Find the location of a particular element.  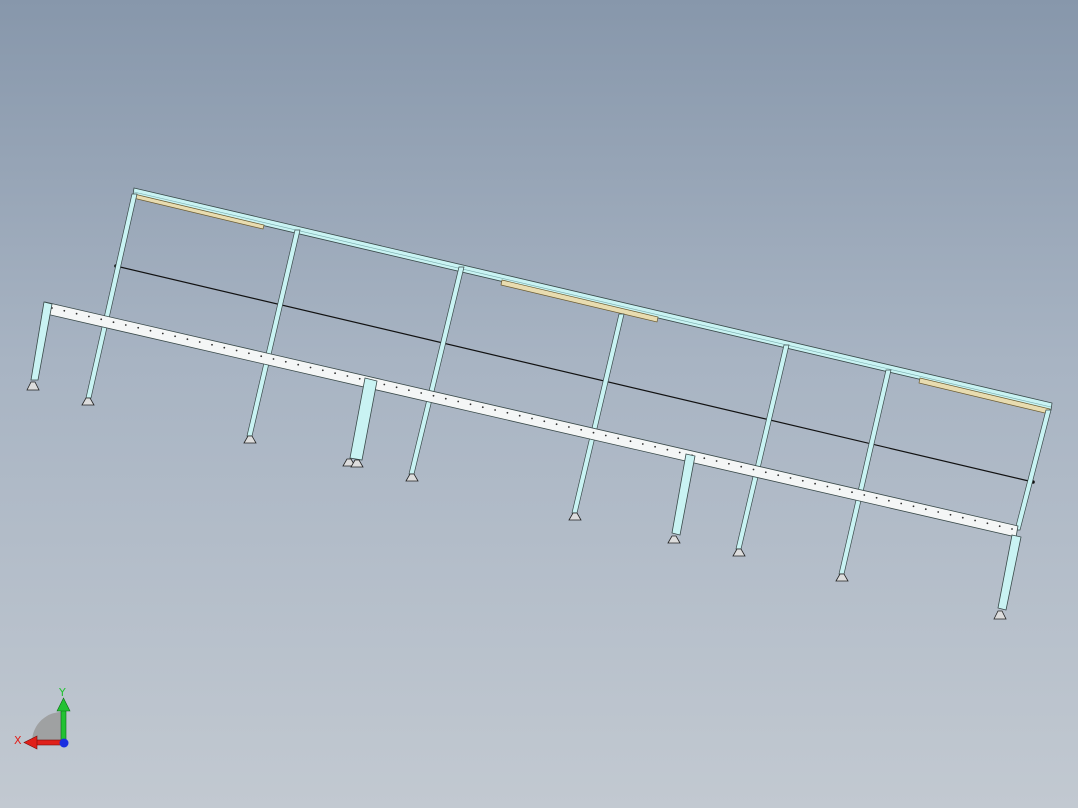

y-axis-label: Y is located at coordinates (62, 692).